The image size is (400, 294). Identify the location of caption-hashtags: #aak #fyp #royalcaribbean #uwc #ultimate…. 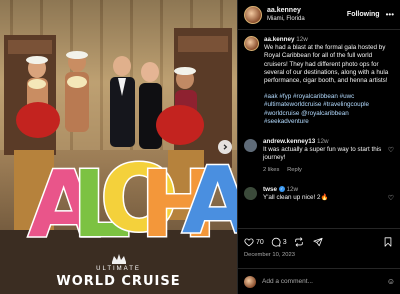
(329, 109).